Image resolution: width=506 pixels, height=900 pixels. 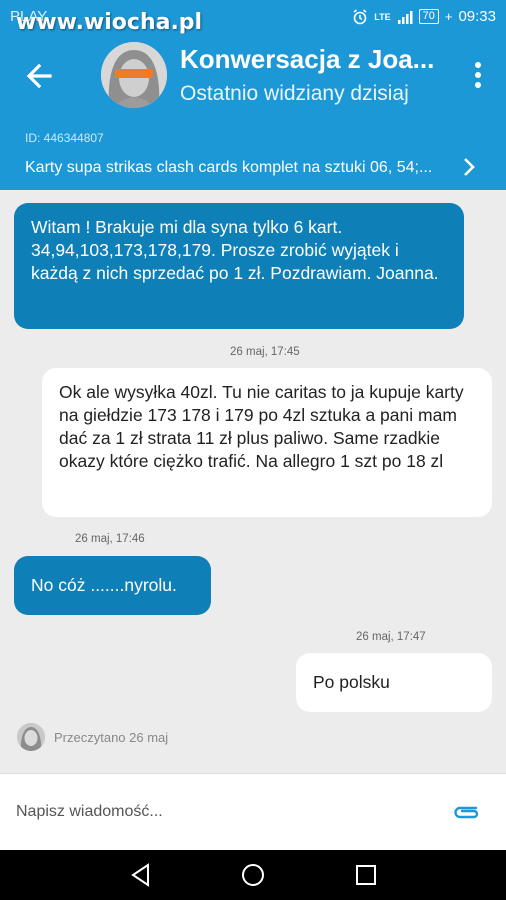 I want to click on clock: 09:33, so click(x=477, y=16).